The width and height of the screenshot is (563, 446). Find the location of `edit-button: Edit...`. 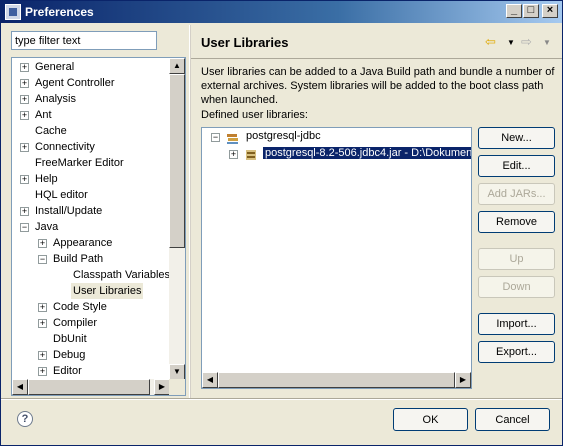

edit-button: Edit... is located at coordinates (516, 166).